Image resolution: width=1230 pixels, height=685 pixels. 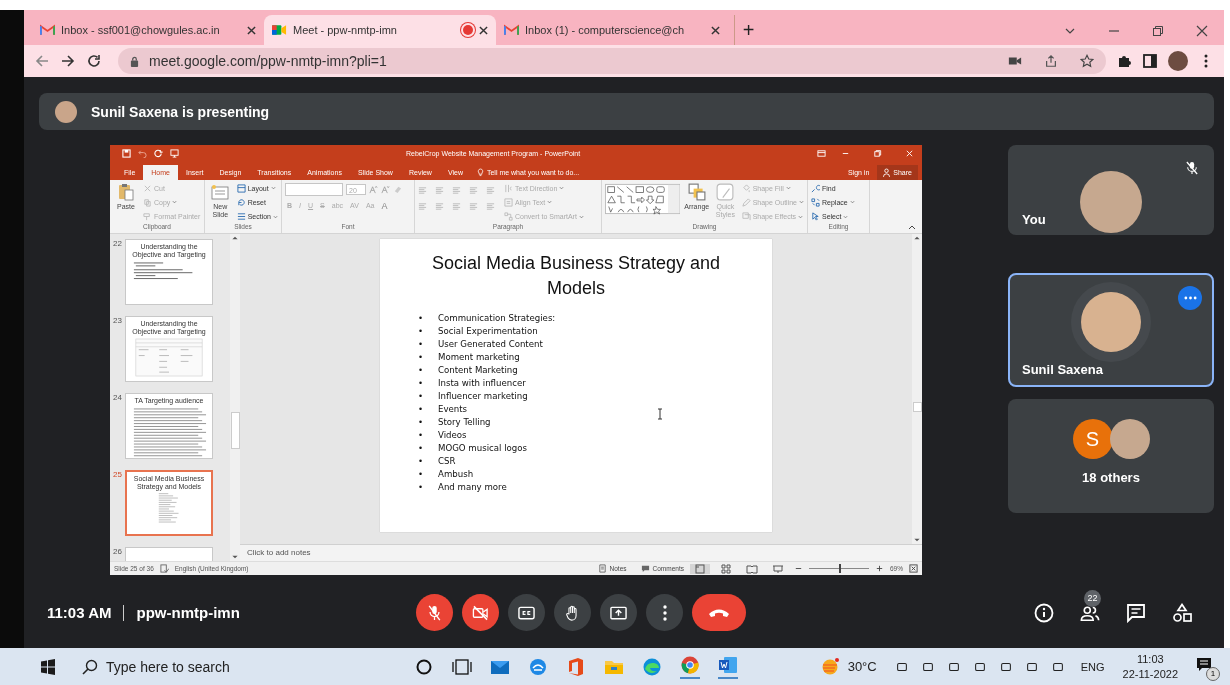 I want to click on slide-number: 23, so click(x=117, y=322).